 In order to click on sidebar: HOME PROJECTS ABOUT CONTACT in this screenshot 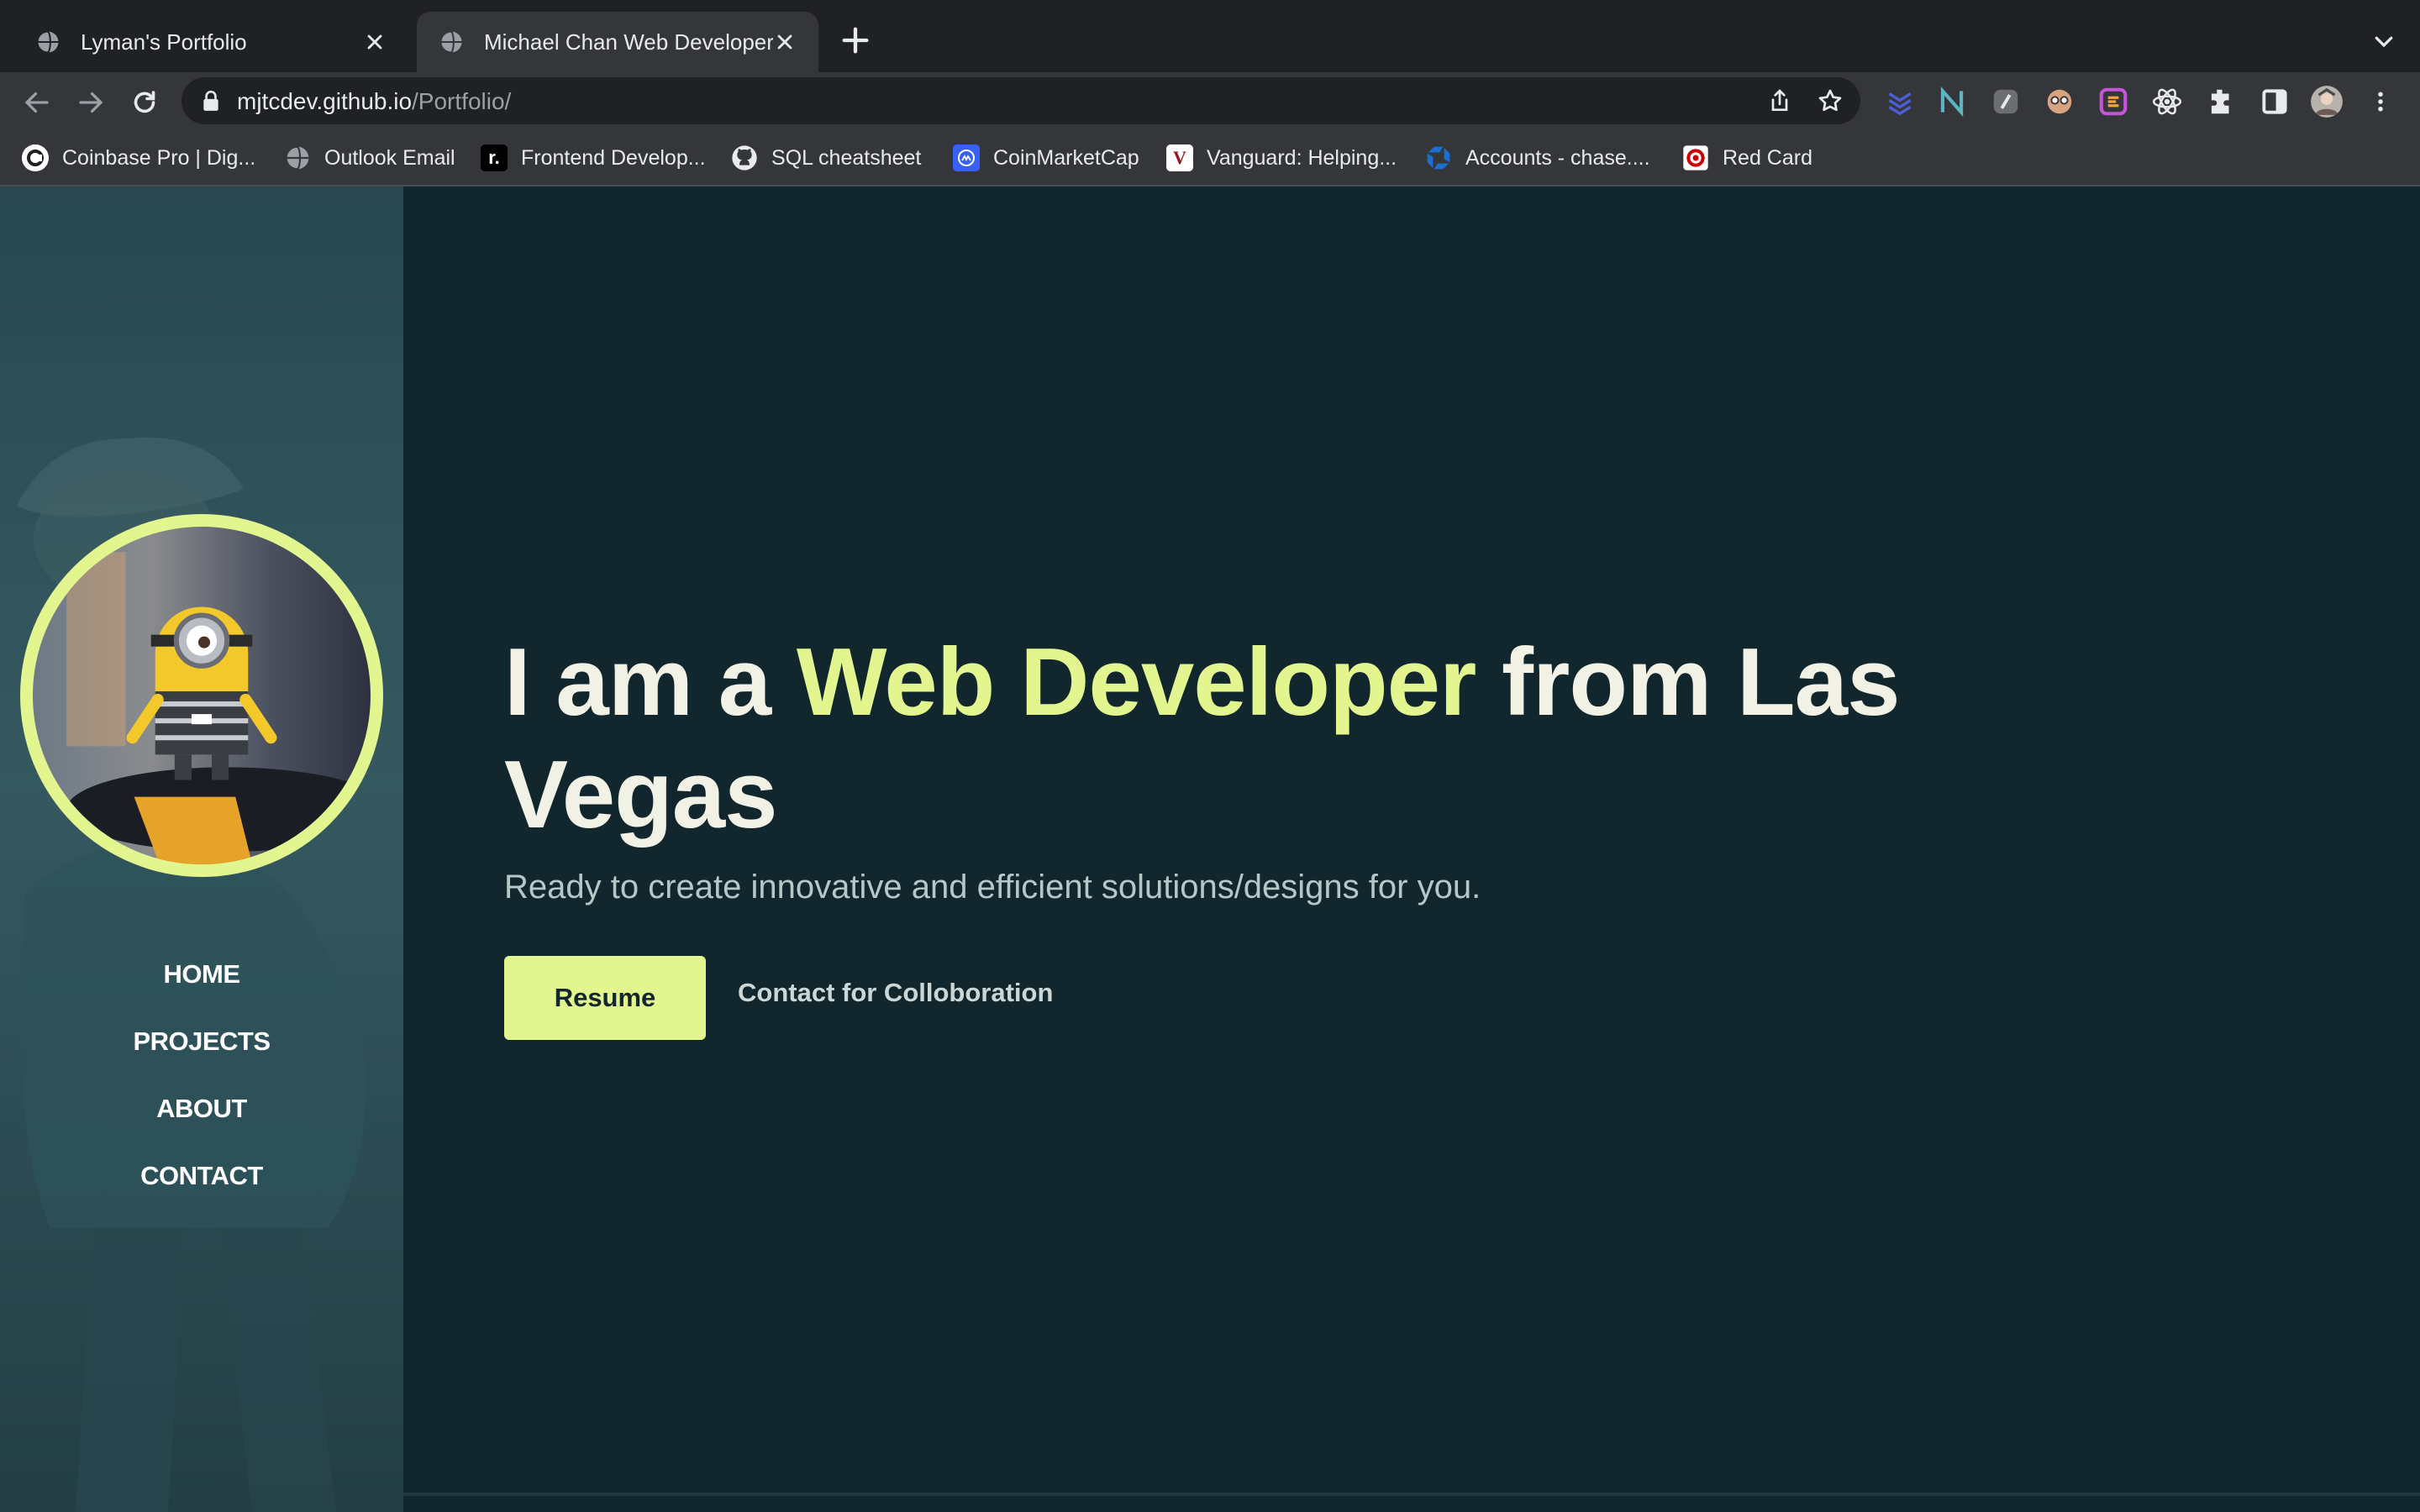, I will do `click(202, 849)`.